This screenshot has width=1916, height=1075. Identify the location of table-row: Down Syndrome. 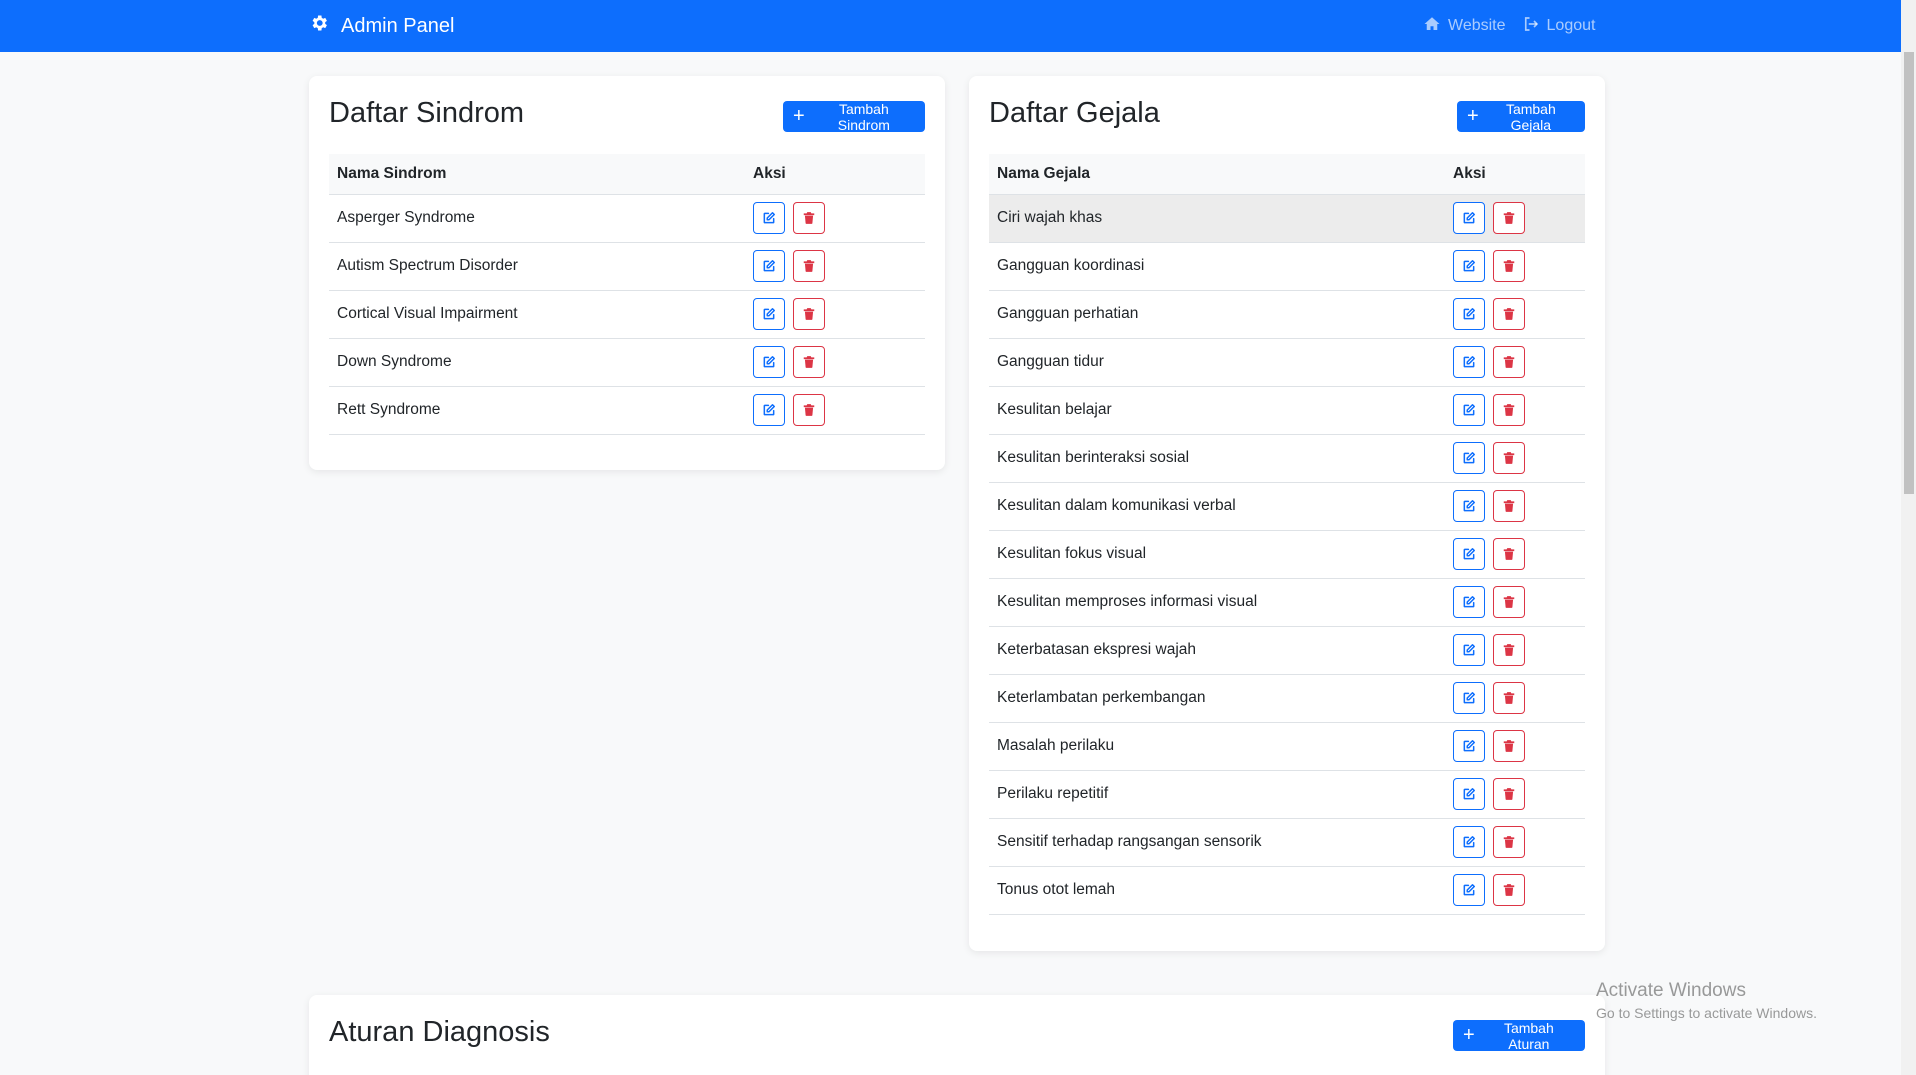
(627, 362).